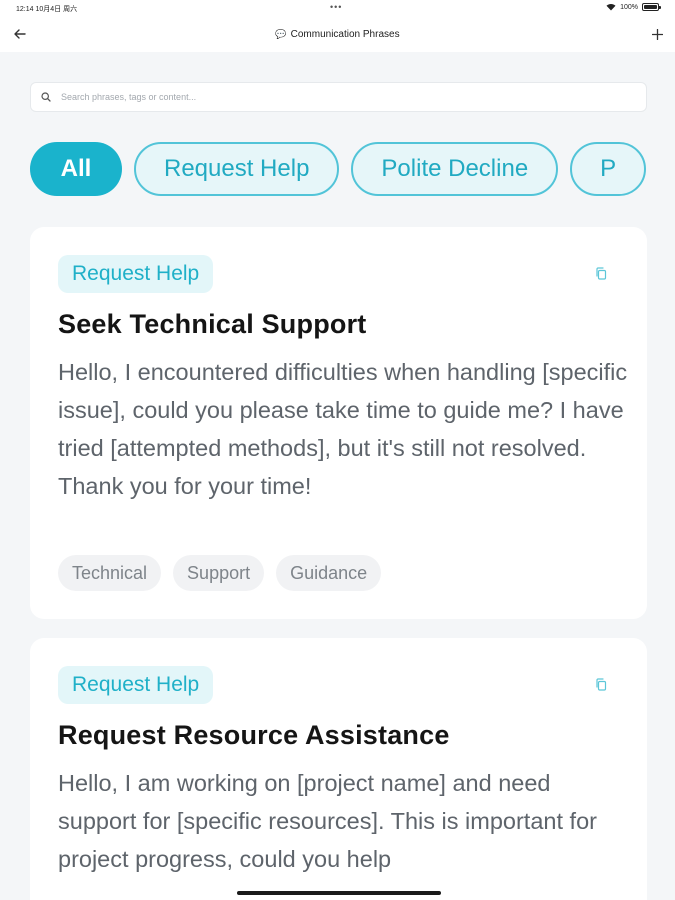  Describe the element at coordinates (629, 7) in the screenshot. I see `battery-percentage: 100%` at that location.